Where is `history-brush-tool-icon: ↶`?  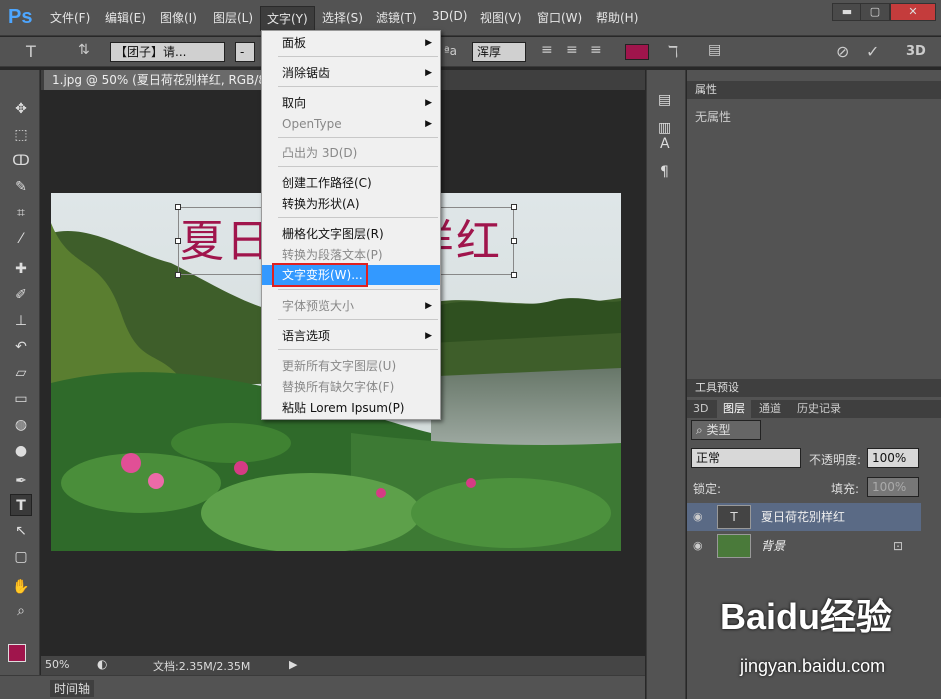
history-brush-tool-icon: ↶ is located at coordinates (21, 347).